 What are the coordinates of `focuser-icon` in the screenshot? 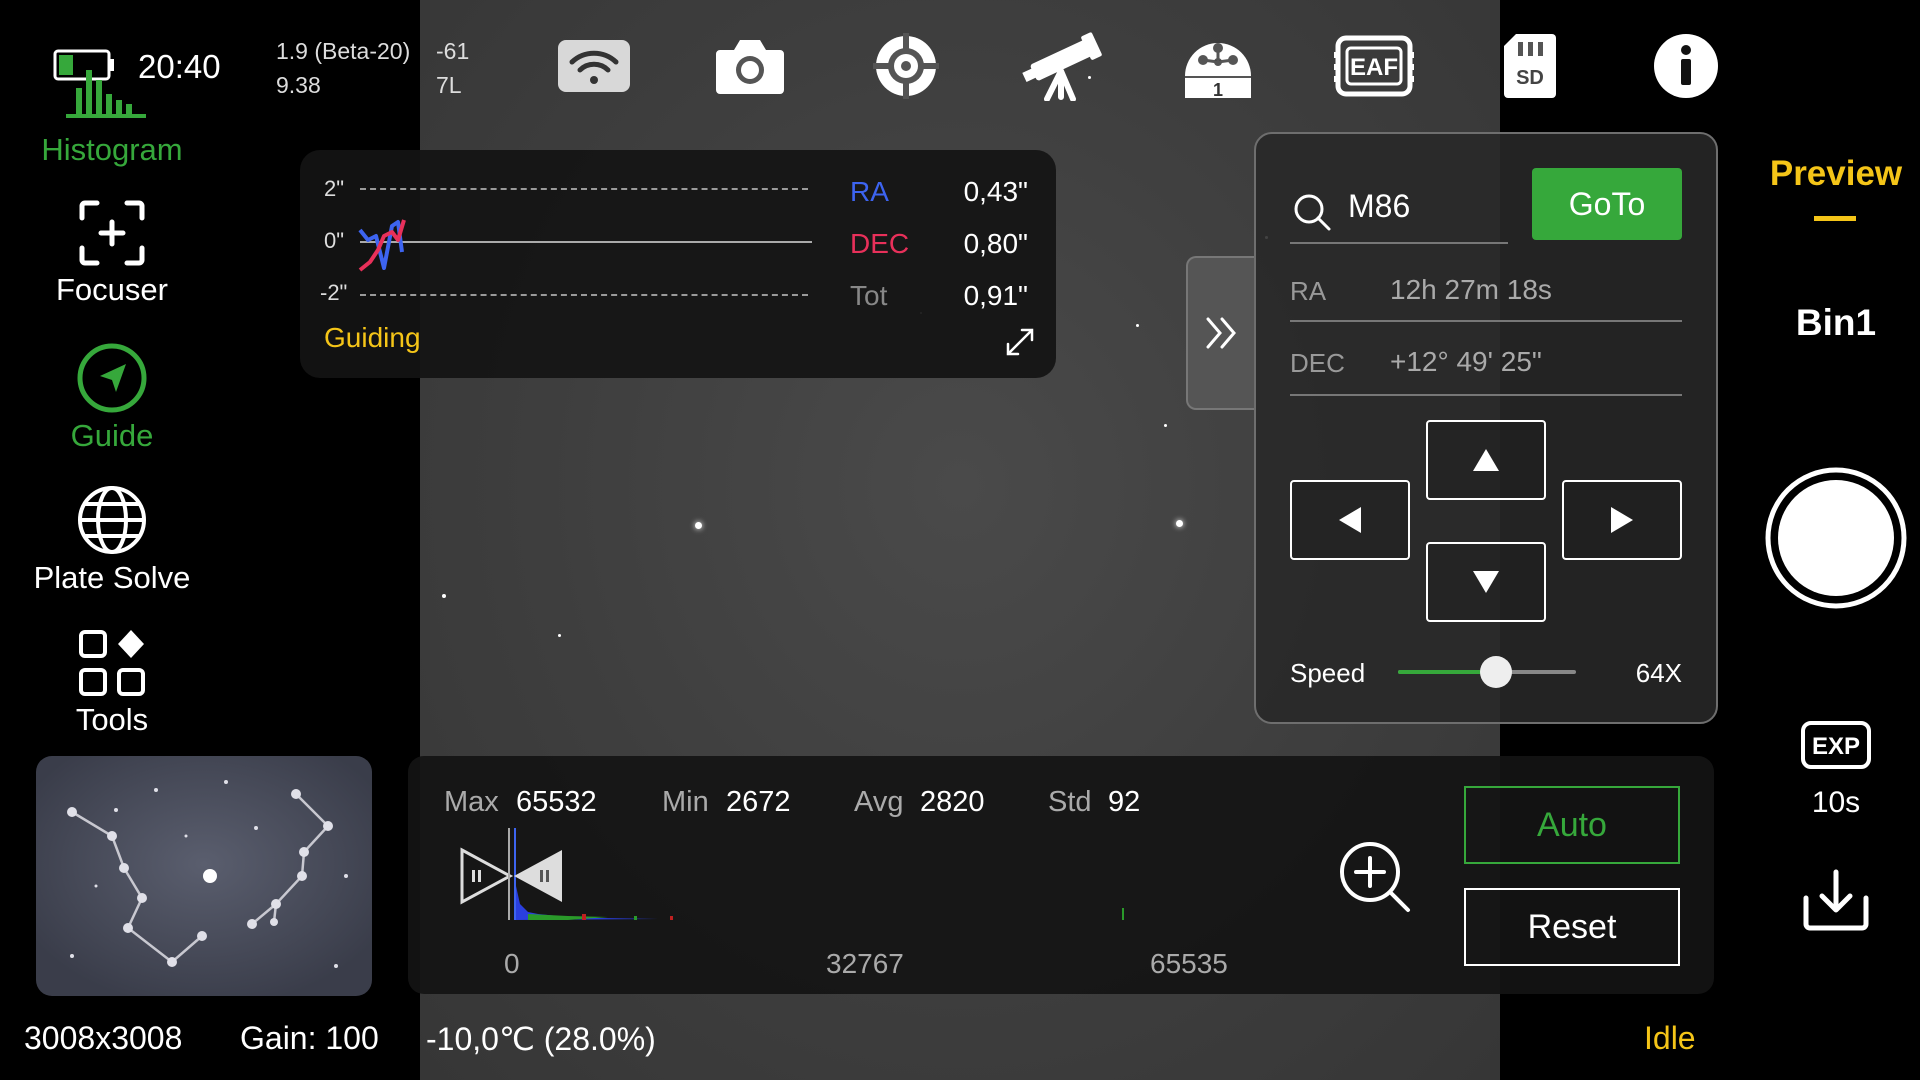 It's located at (112, 233).